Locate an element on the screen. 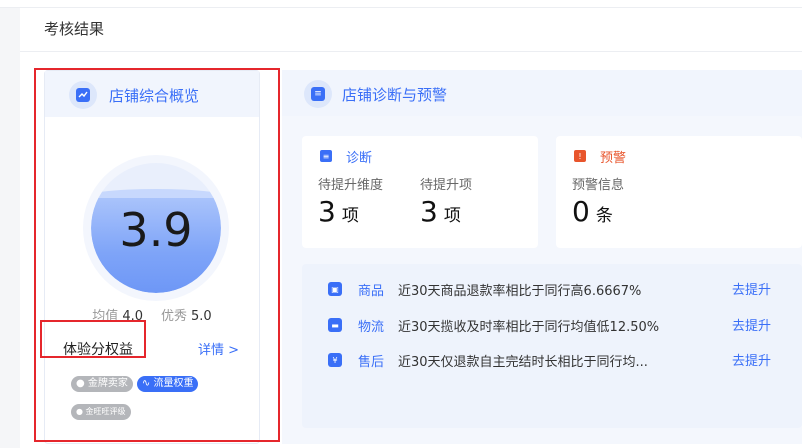 This screenshot has width=802, height=448. page-header: 考核结果 is located at coordinates (411, 30).